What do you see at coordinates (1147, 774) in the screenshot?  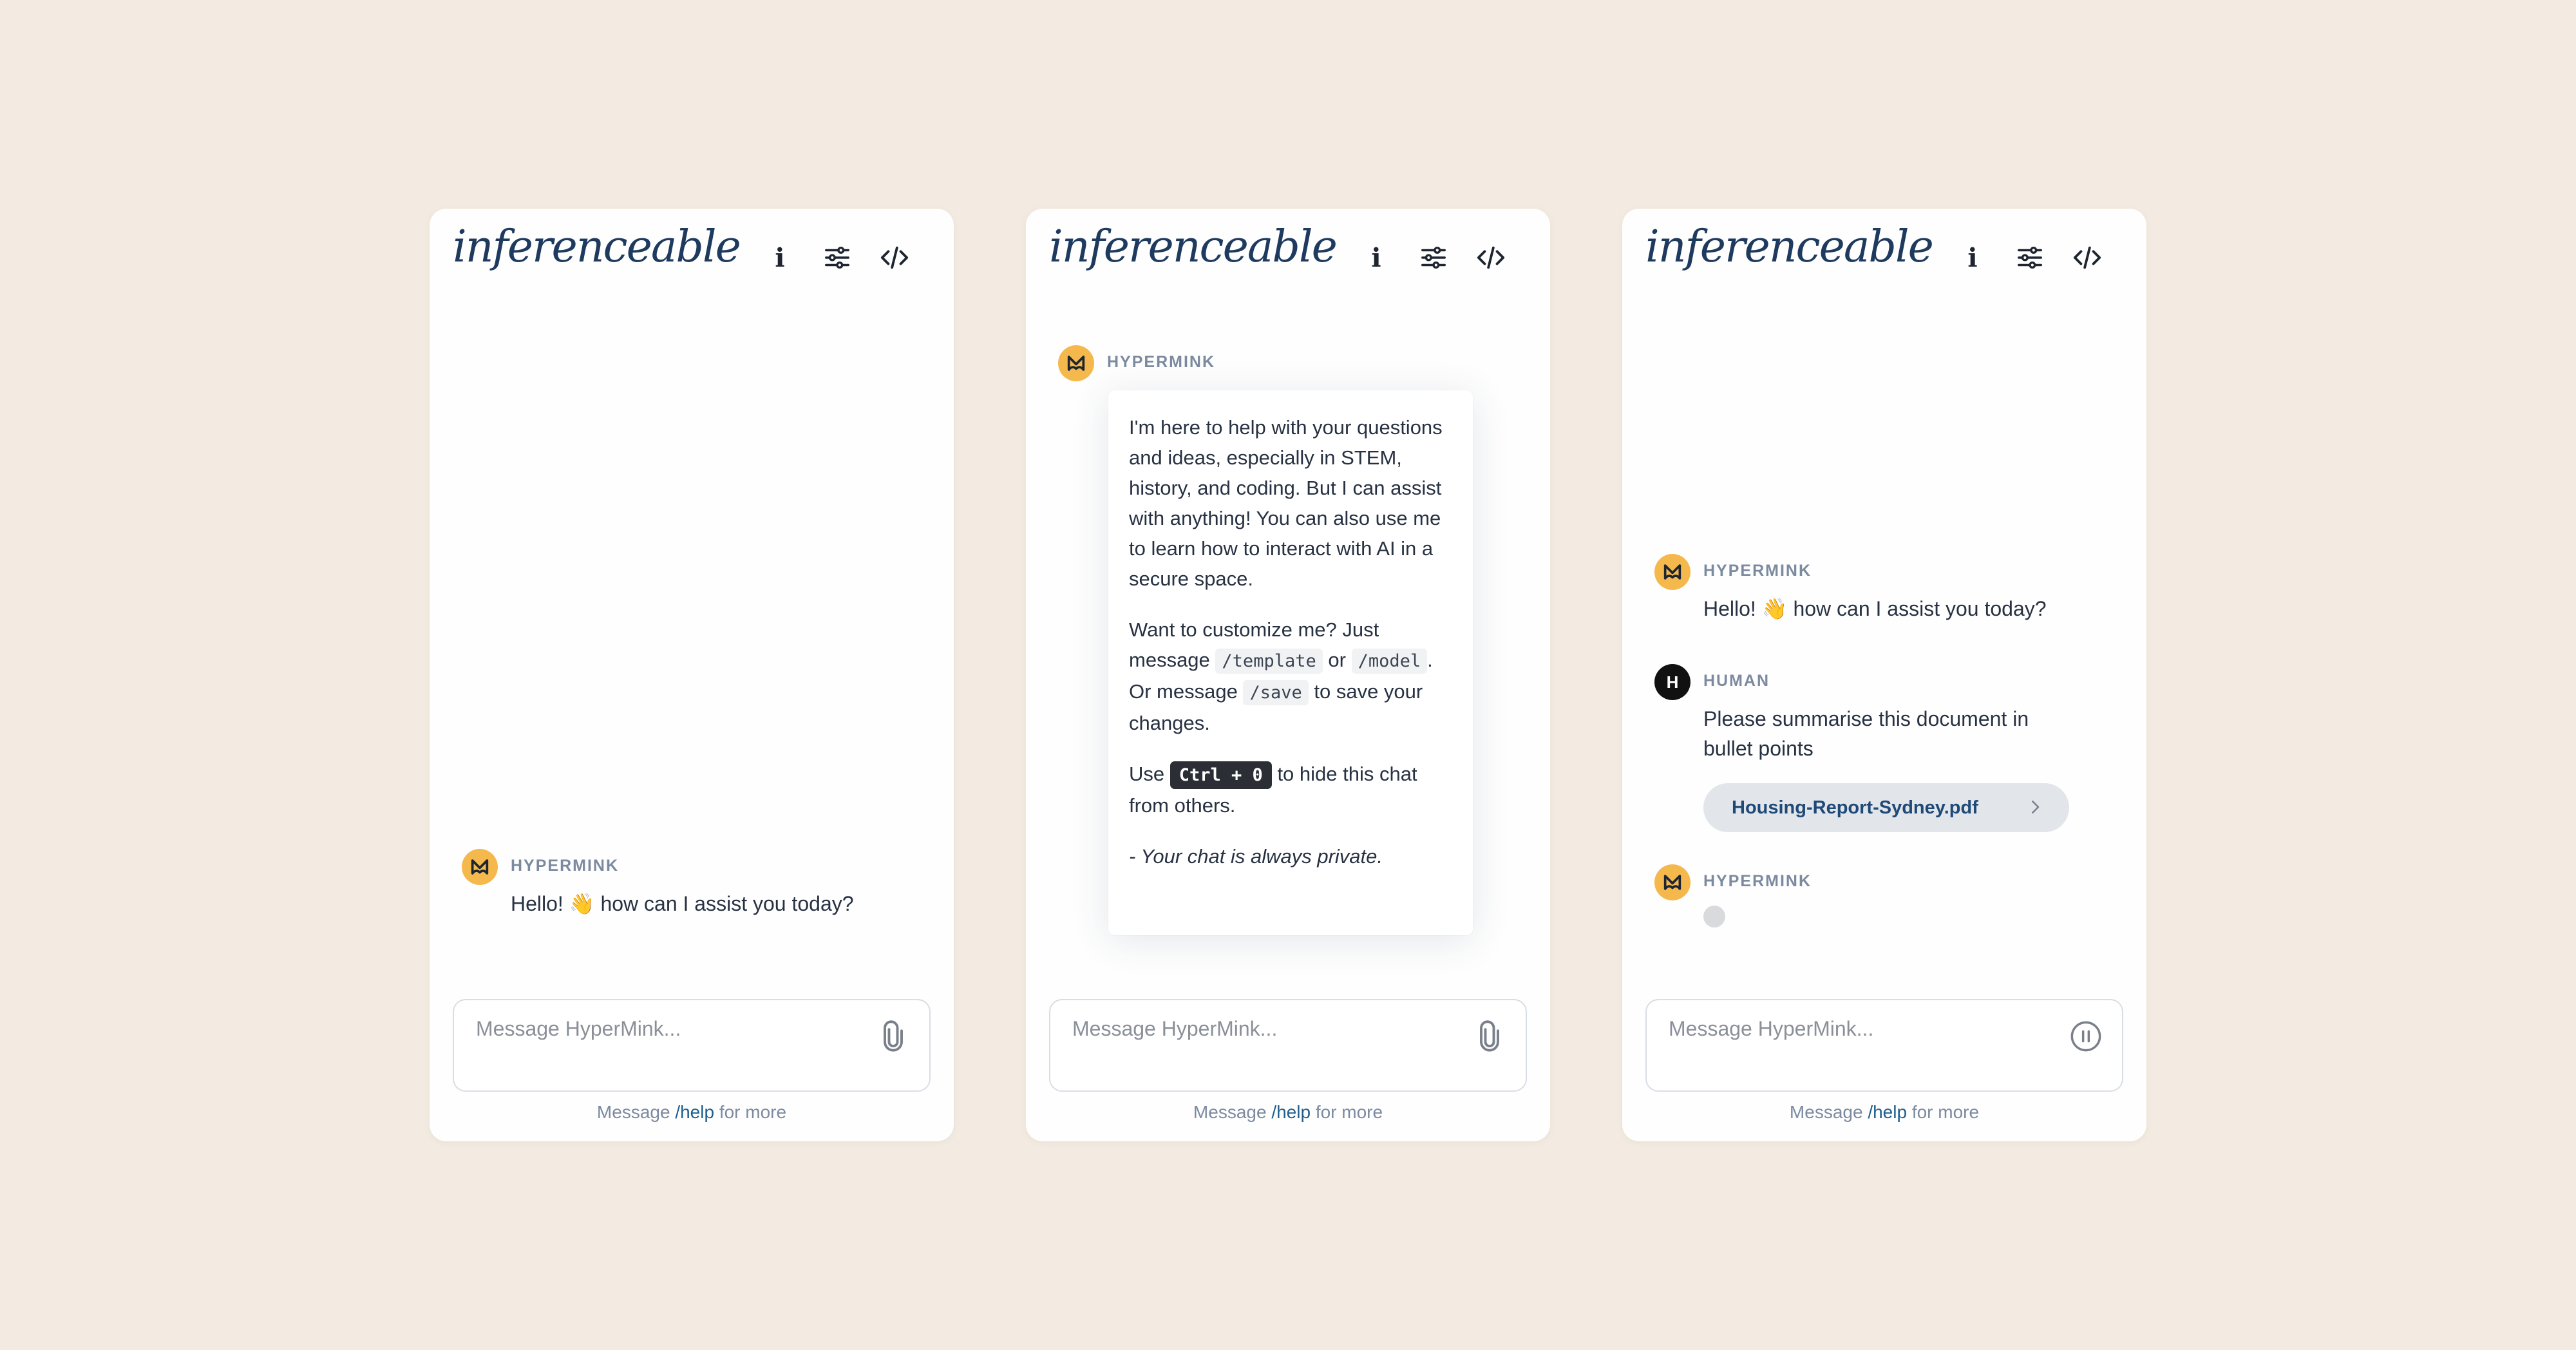 I see `text: Use` at bounding box center [1147, 774].